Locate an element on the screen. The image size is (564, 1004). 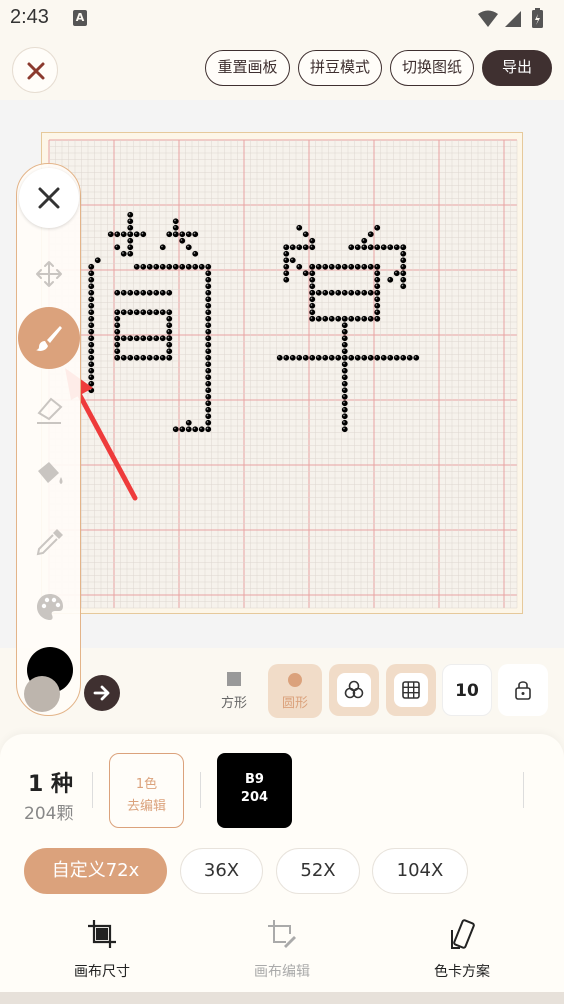
size-52x: 52X is located at coordinates (318, 871).